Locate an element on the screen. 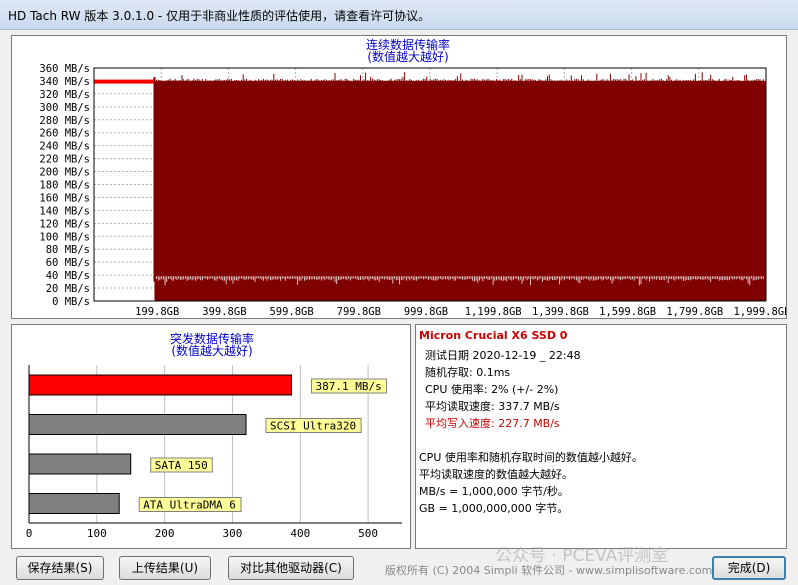  test-date: 测试日期 2020-12-19 _ 22:48 is located at coordinates (503, 355).